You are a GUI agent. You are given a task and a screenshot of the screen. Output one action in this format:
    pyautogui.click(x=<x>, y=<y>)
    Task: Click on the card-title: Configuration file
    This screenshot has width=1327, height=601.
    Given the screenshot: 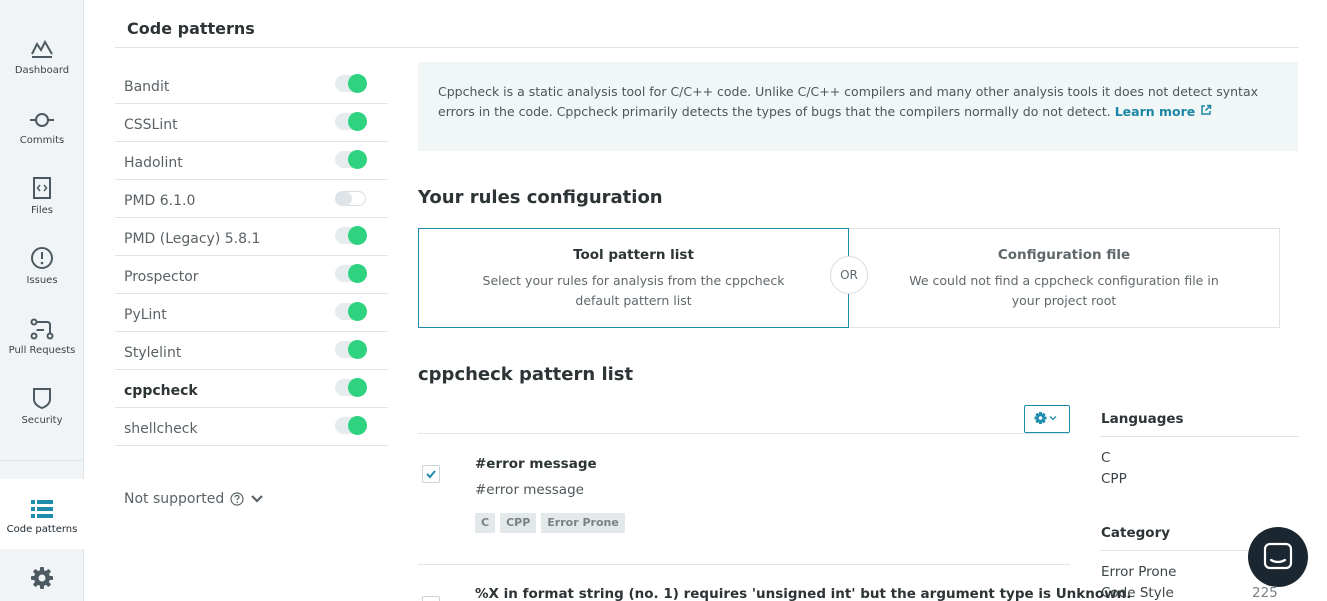 What is the action you would take?
    pyautogui.click(x=1064, y=255)
    